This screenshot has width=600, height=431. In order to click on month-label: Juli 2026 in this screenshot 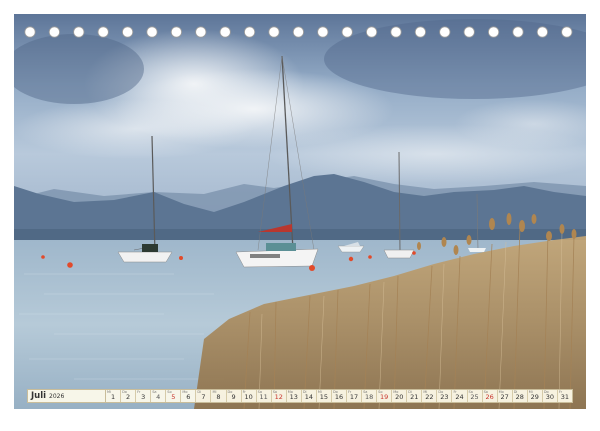, I will do `click(67, 396)`.